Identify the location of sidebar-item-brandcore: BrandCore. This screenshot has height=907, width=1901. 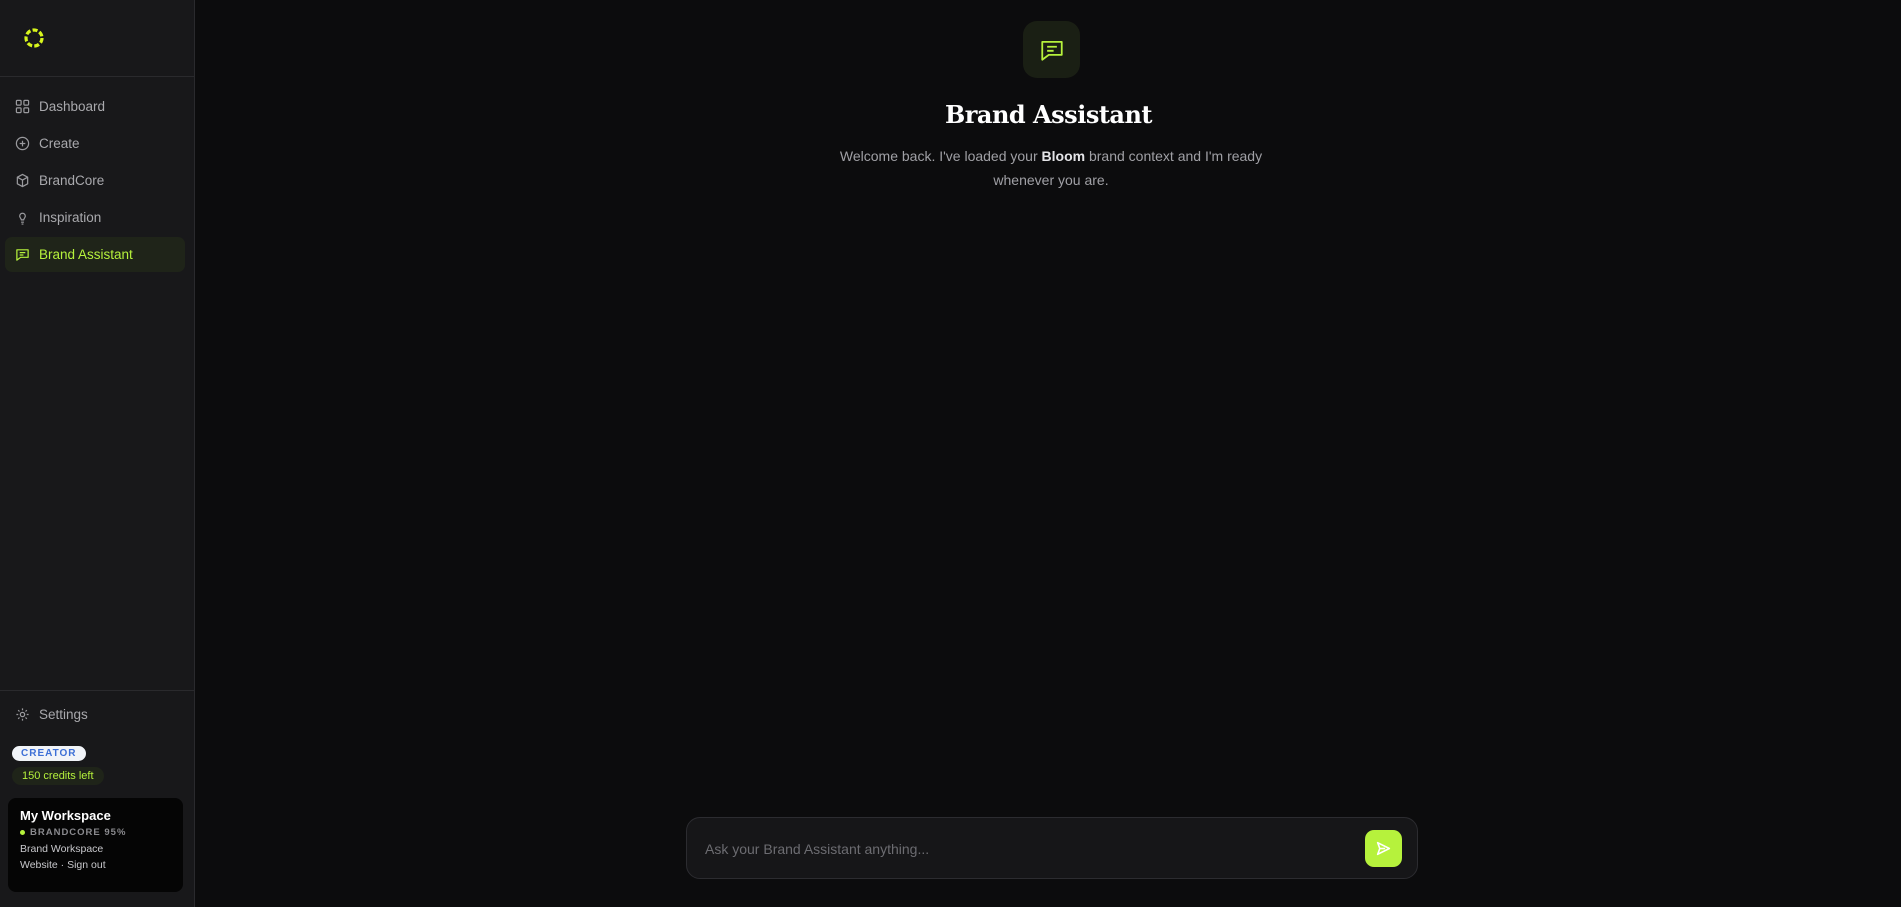
(95, 180).